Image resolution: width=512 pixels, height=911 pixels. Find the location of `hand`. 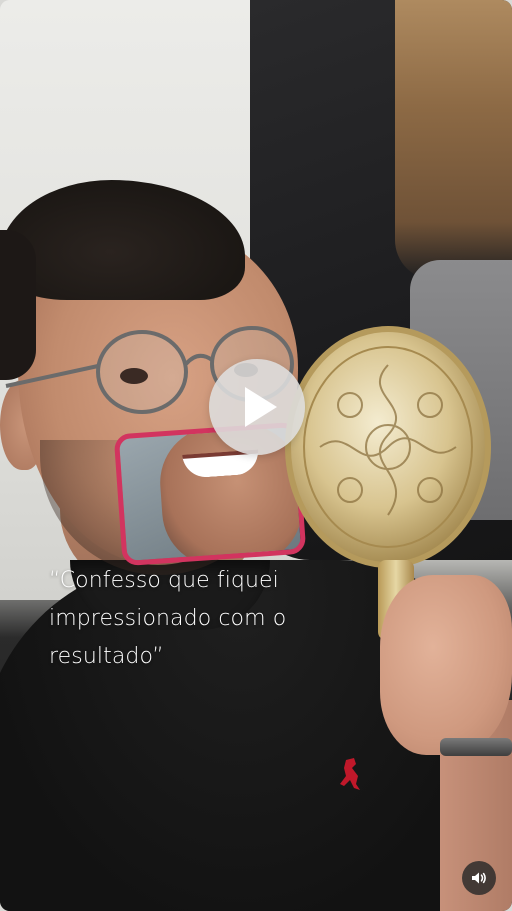

hand is located at coordinates (446, 665).